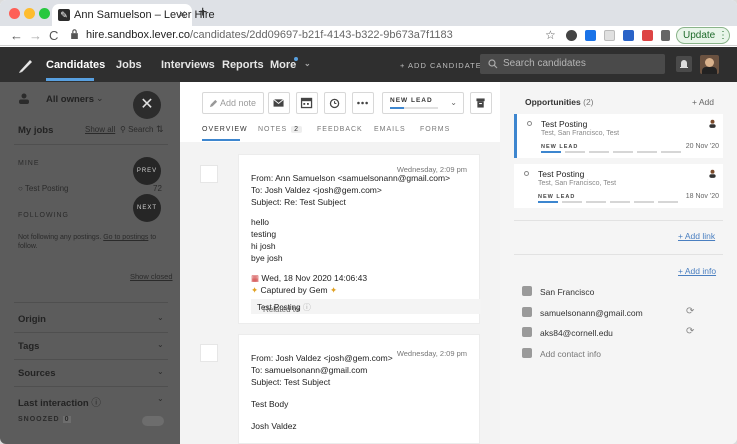 This screenshot has width=737, height=444. I want to click on next-candidate-button: NEXT, so click(147, 208).